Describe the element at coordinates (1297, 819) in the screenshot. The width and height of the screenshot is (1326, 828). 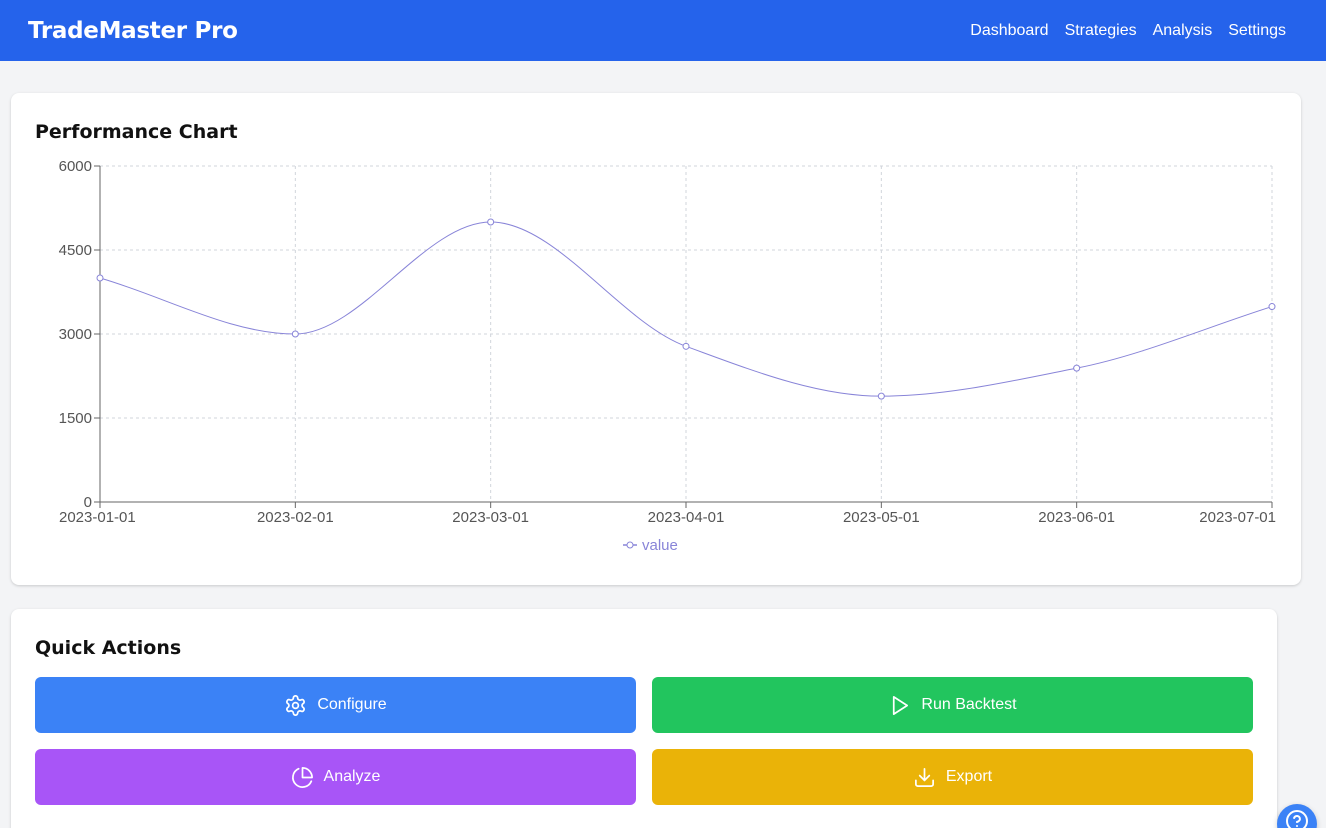
I see `help-icon` at that location.